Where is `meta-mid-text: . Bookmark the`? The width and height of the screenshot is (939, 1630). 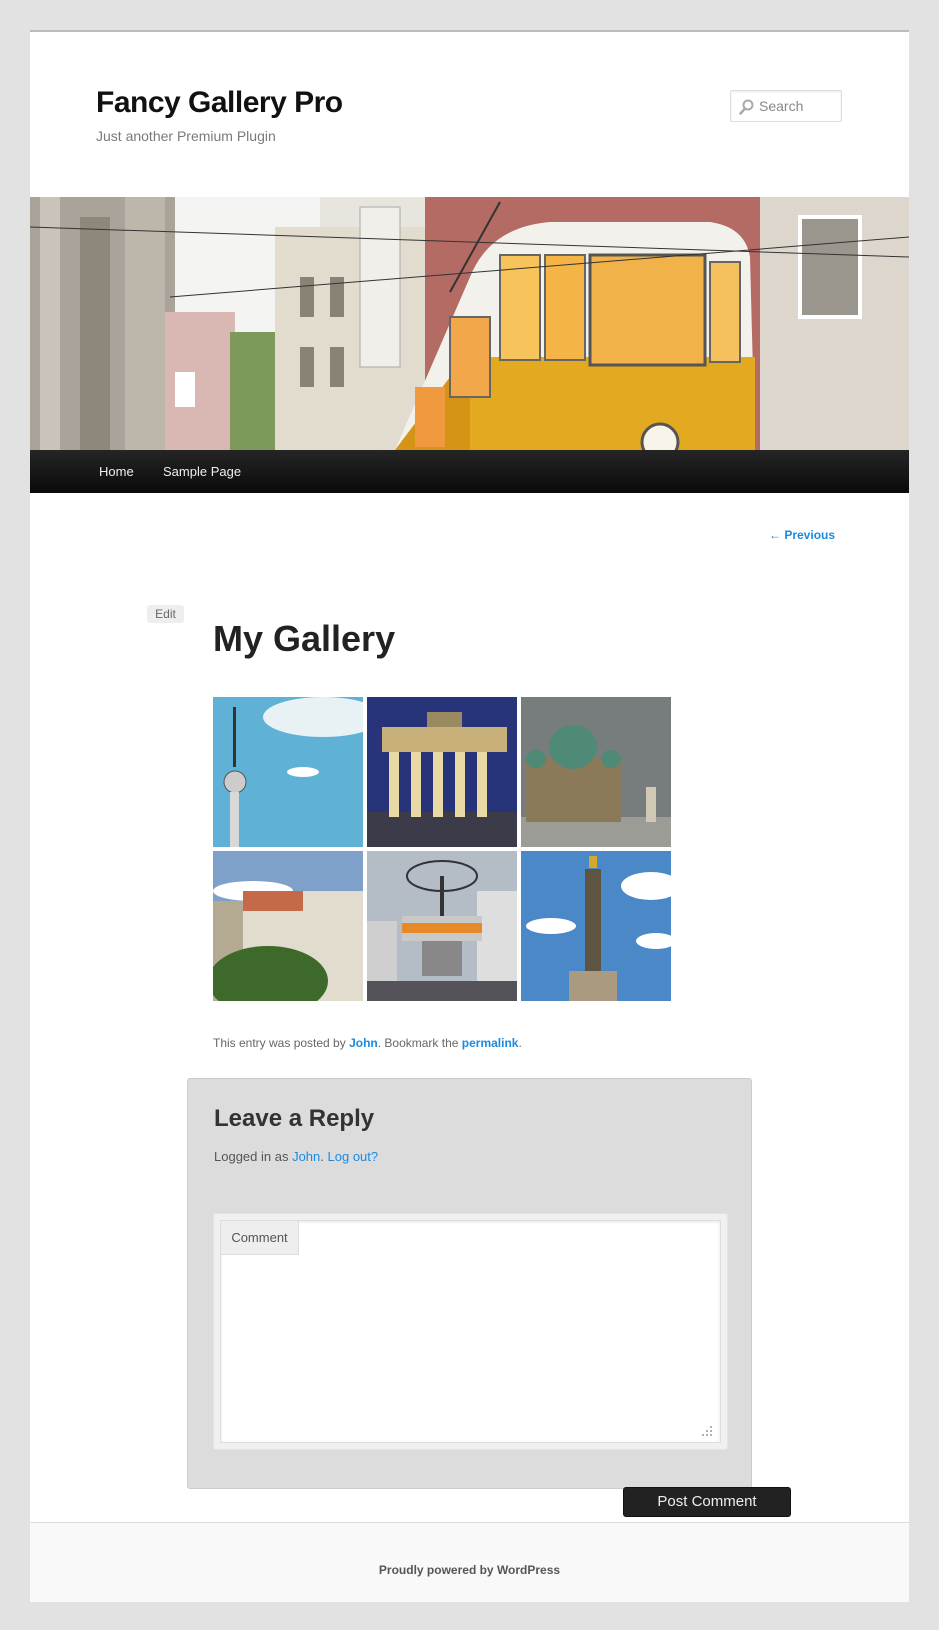
meta-mid-text: . Bookmark the is located at coordinates (419, 1043).